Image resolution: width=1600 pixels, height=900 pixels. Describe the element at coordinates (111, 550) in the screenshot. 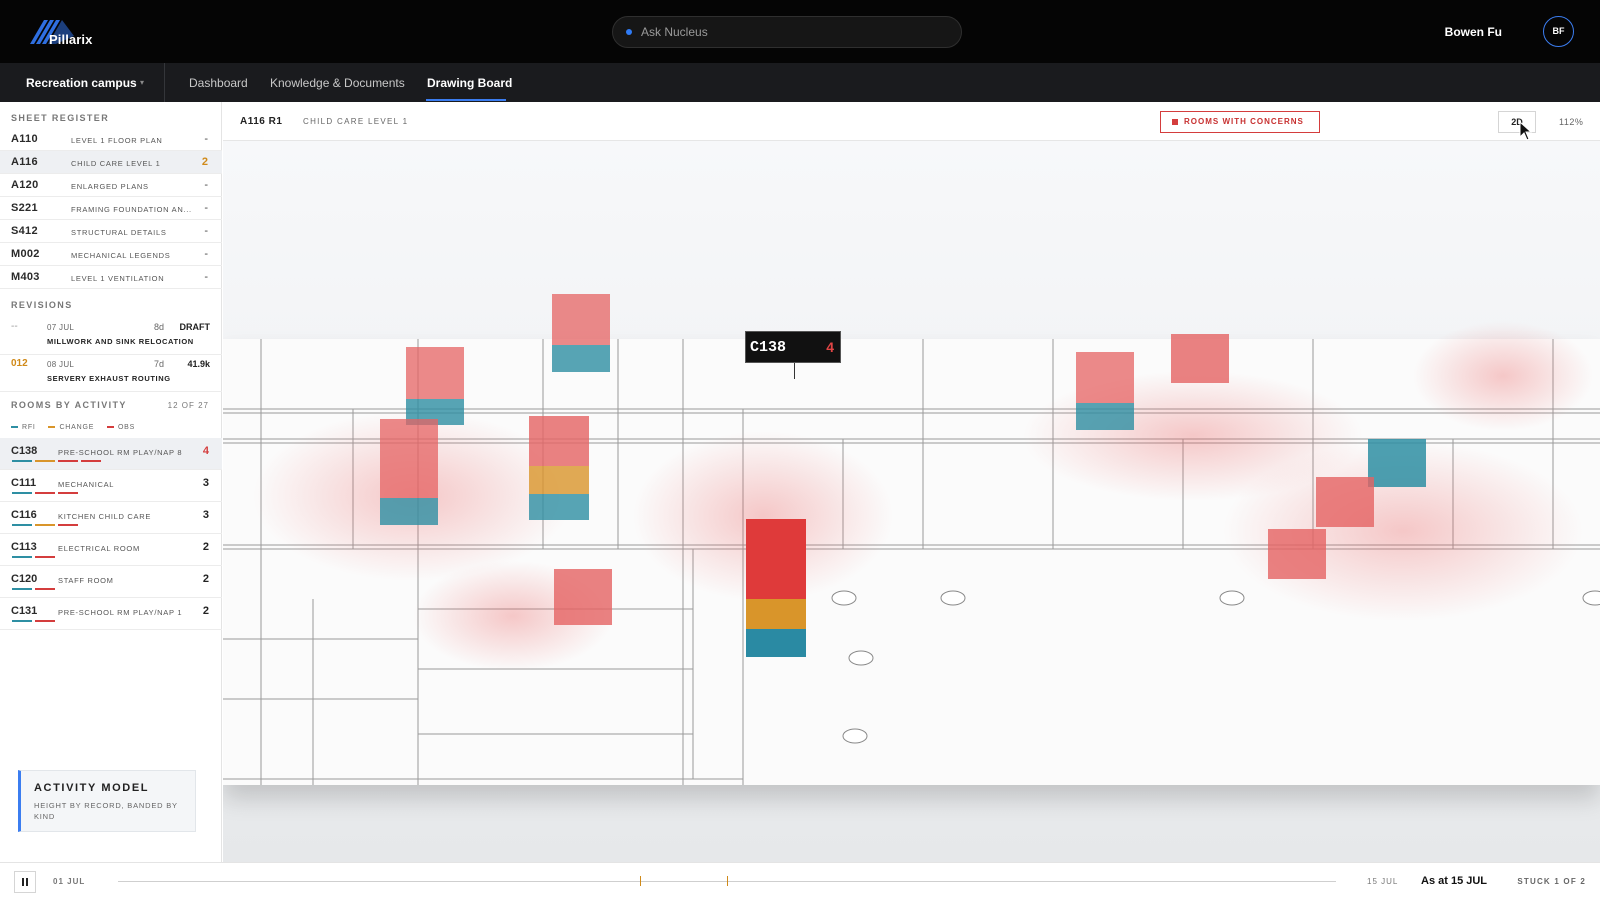

I see `room-row-c113: C113 ELECTRICAL ROOM 2` at that location.